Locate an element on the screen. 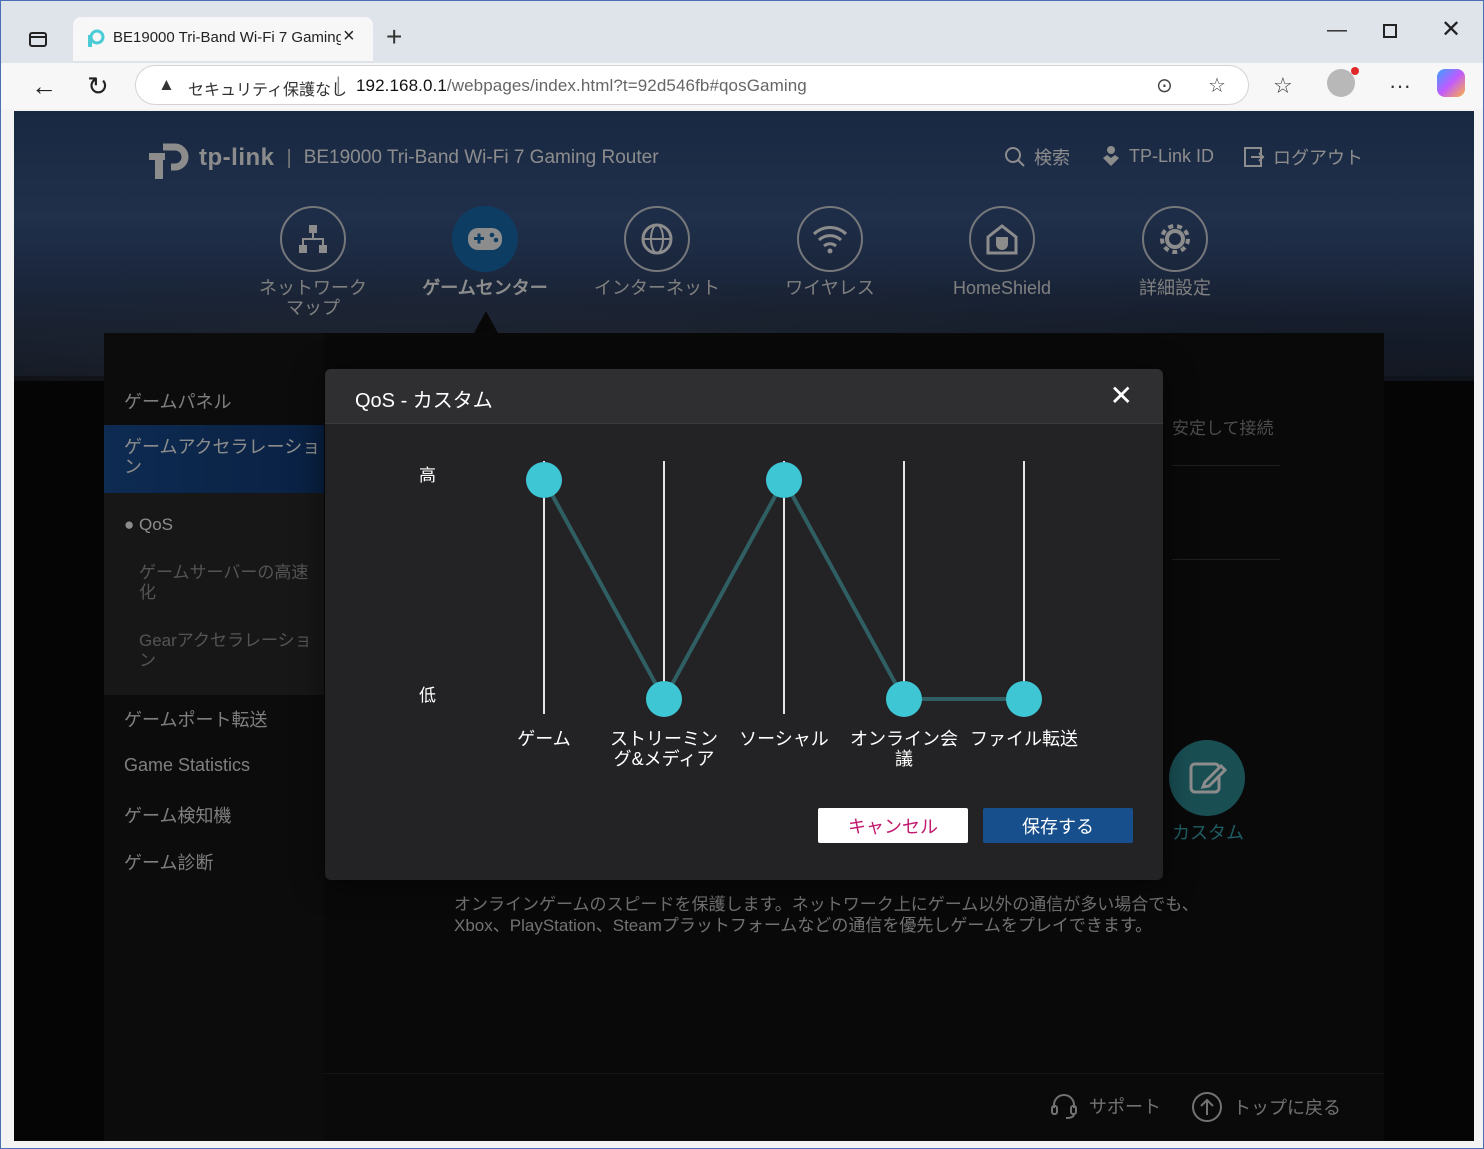  browser-tab: BE19000 Tri-Band Wi-Fi 7 Gaming × is located at coordinates (223, 39).